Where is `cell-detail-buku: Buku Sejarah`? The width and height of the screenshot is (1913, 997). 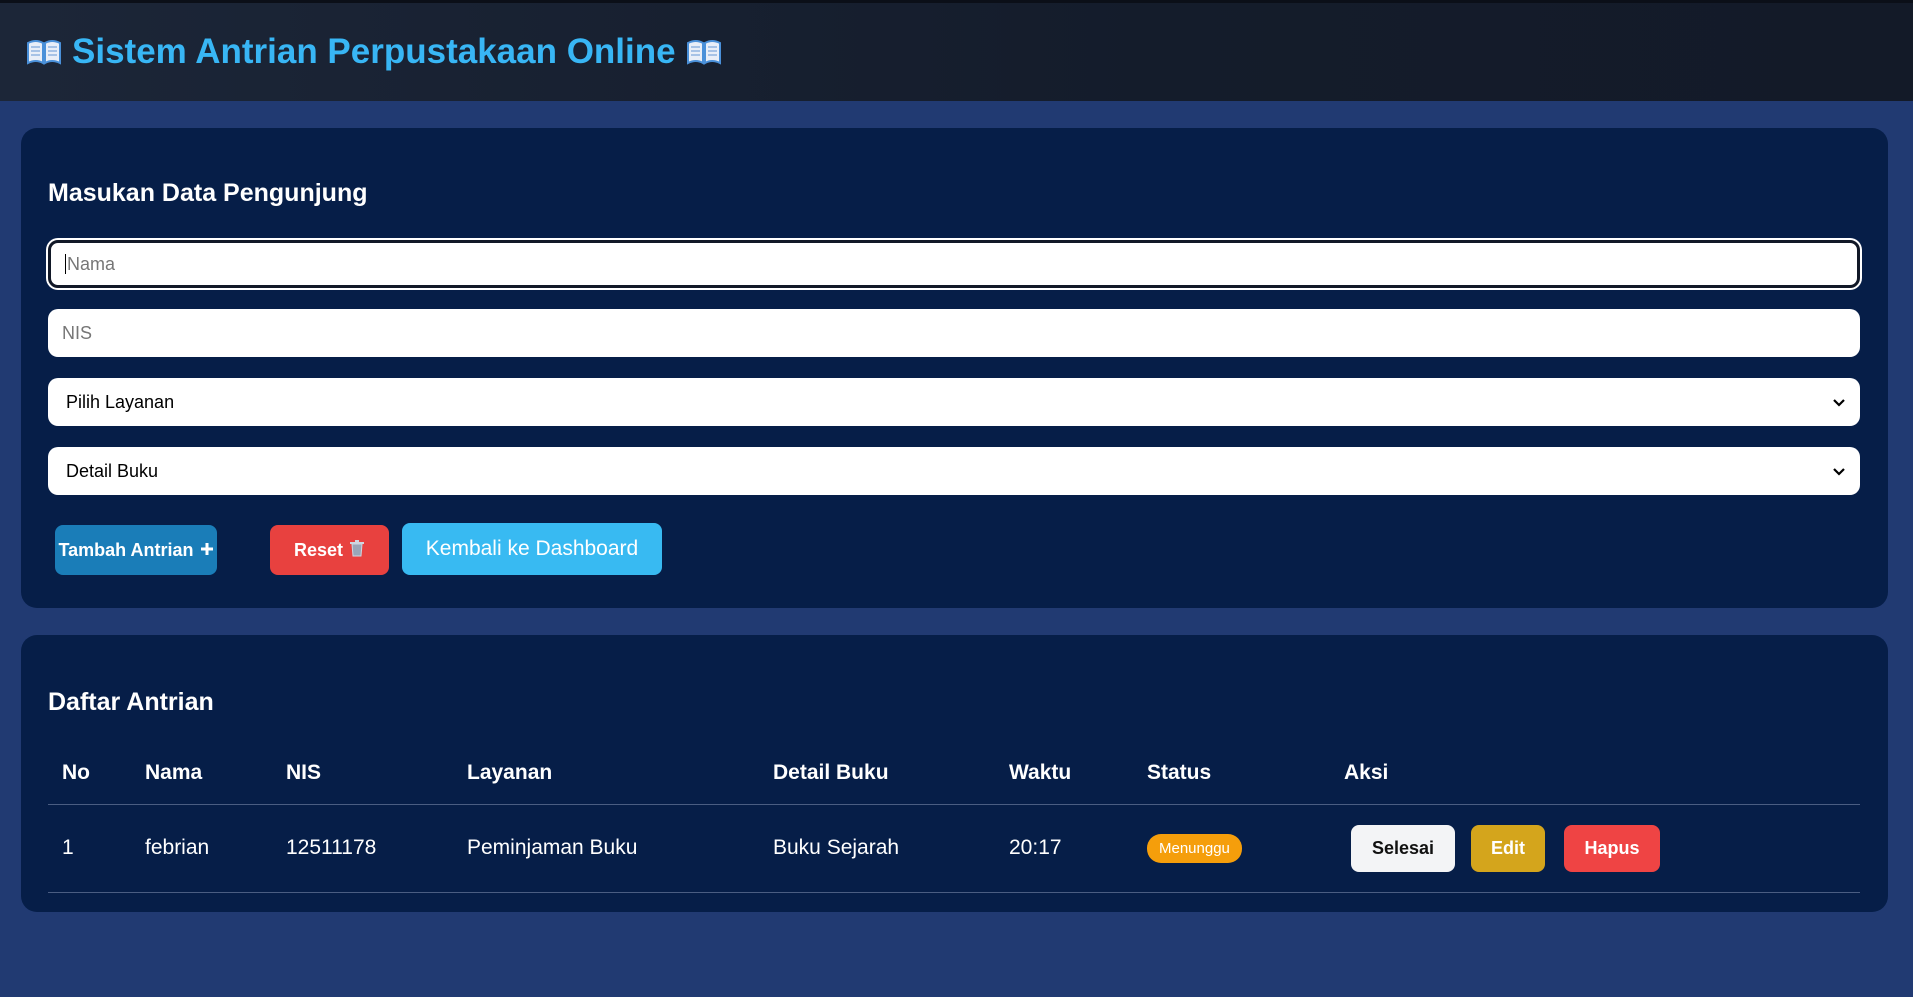
cell-detail-buku: Buku Sejarah is located at coordinates (877, 848).